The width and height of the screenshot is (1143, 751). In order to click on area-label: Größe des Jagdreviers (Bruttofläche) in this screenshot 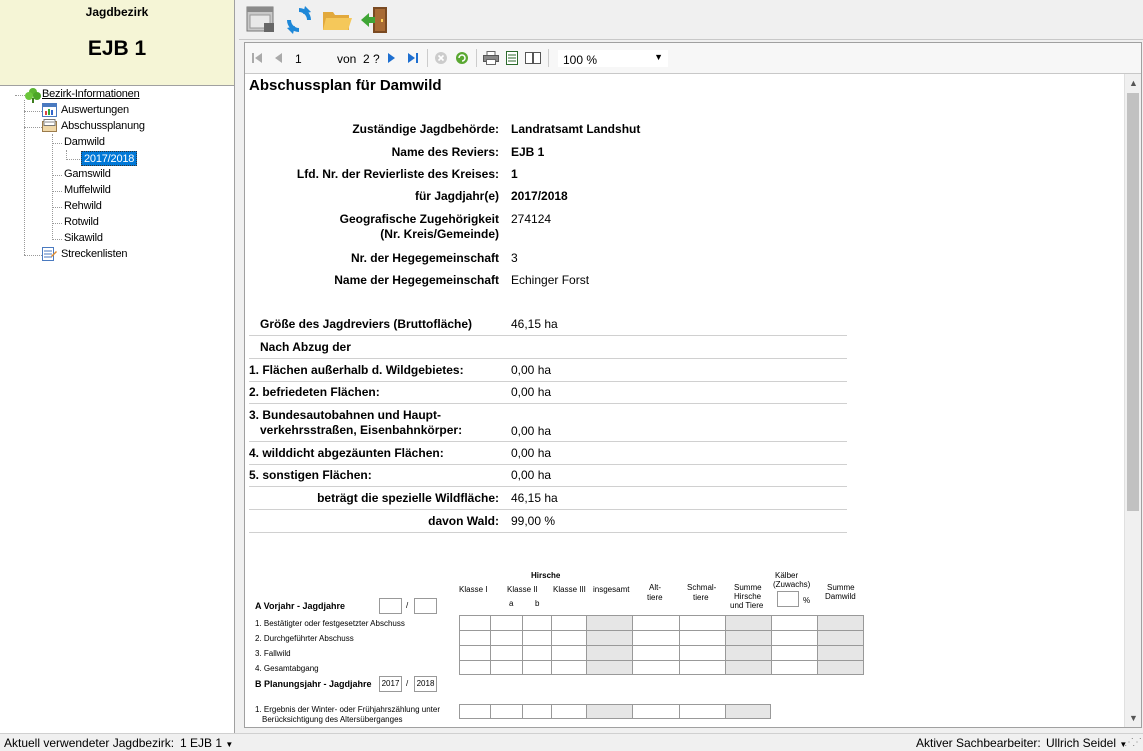, I will do `click(366, 324)`.